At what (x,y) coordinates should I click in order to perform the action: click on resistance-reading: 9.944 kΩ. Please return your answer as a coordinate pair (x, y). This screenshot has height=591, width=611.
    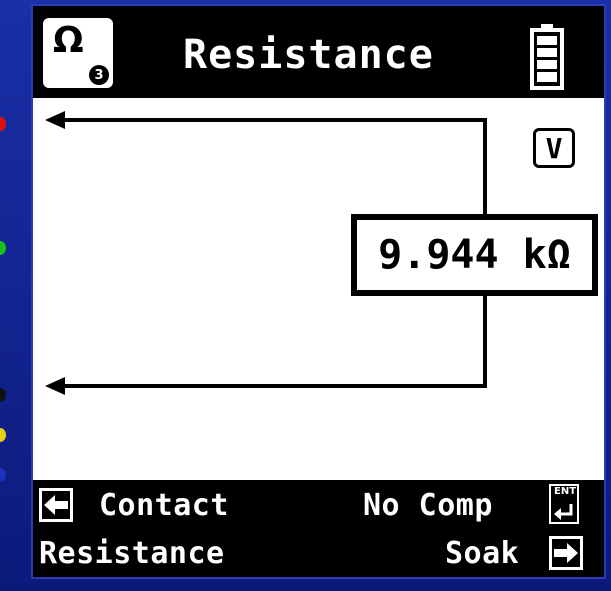
    Looking at the image, I should click on (474, 255).